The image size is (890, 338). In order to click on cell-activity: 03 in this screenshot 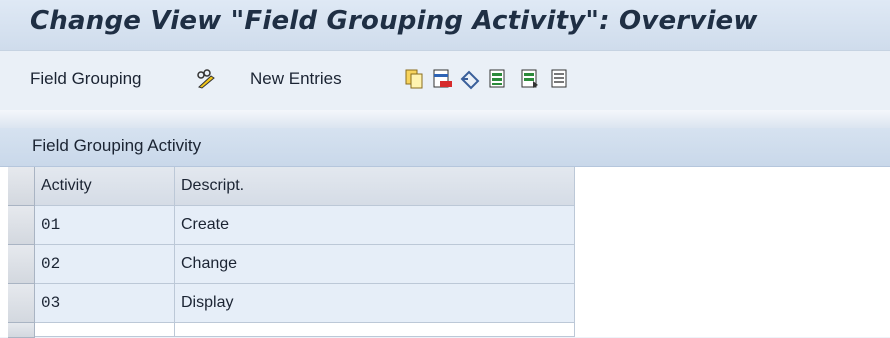, I will do `click(105, 303)`.